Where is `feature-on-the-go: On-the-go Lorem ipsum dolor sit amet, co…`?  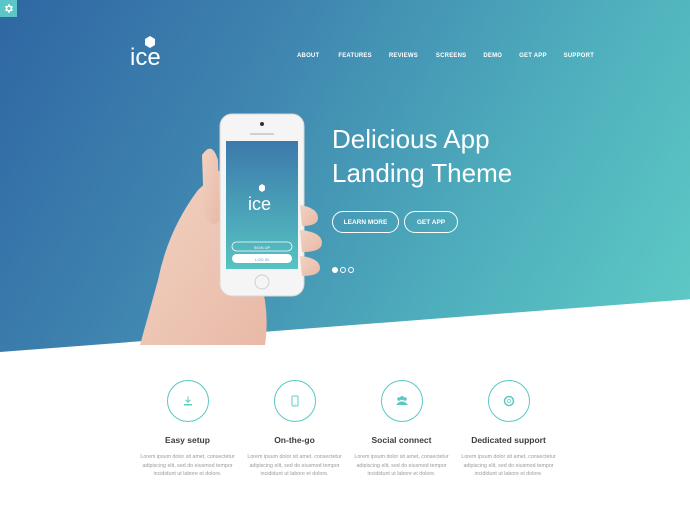
feature-on-the-go: On-the-go Lorem ipsum dolor sit amet, co… is located at coordinates (294, 429).